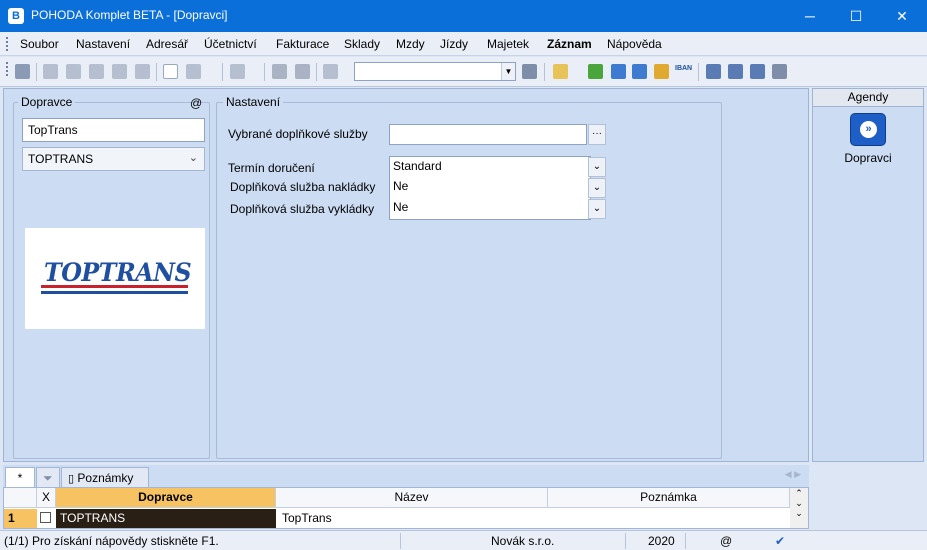 This screenshot has height=550, width=927. What do you see at coordinates (412, 498) in the screenshot?
I see `column-header-name: Název` at bounding box center [412, 498].